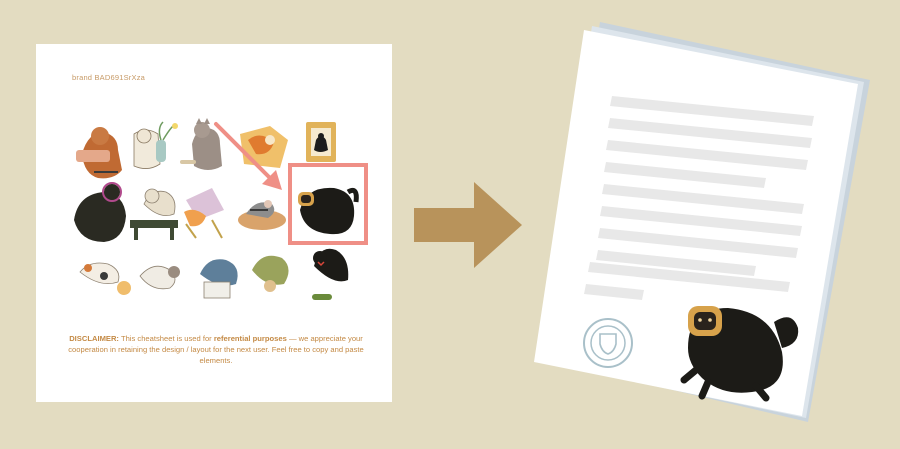  What do you see at coordinates (328, 211) in the screenshot?
I see `cat-sticker-toast-black` at bounding box center [328, 211].